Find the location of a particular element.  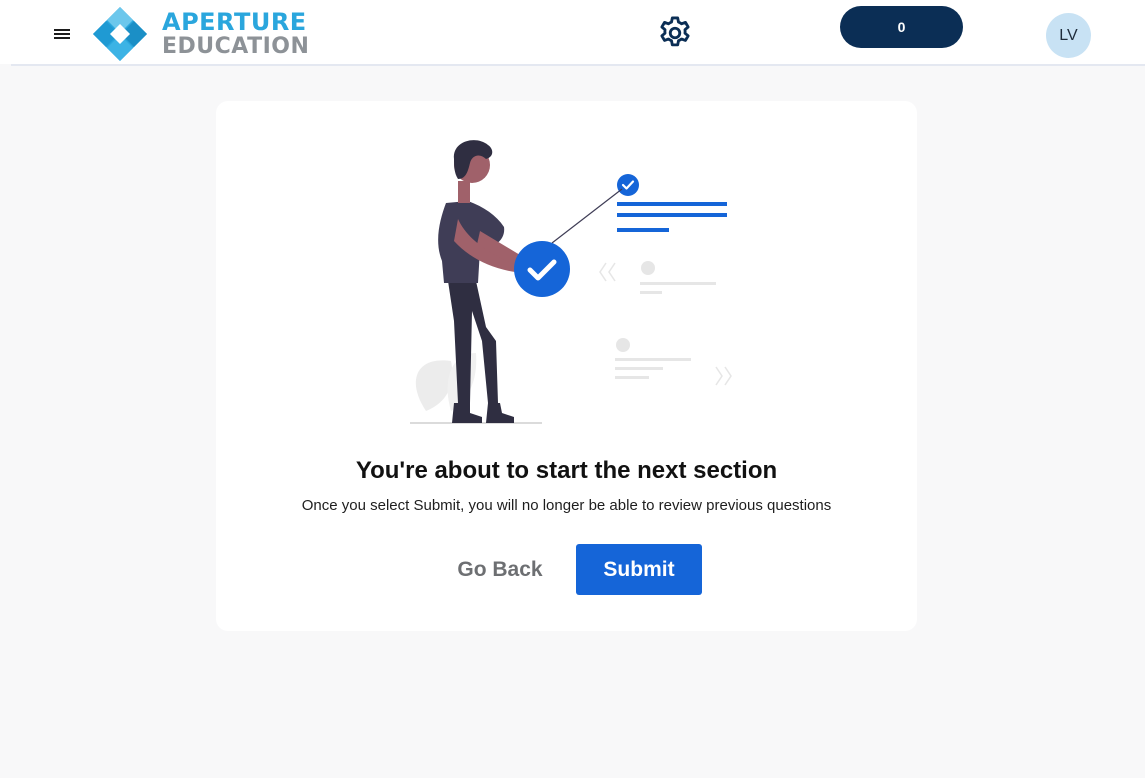

top-bar: APERTURE EDUCATION 0 LV is located at coordinates (572, 32).